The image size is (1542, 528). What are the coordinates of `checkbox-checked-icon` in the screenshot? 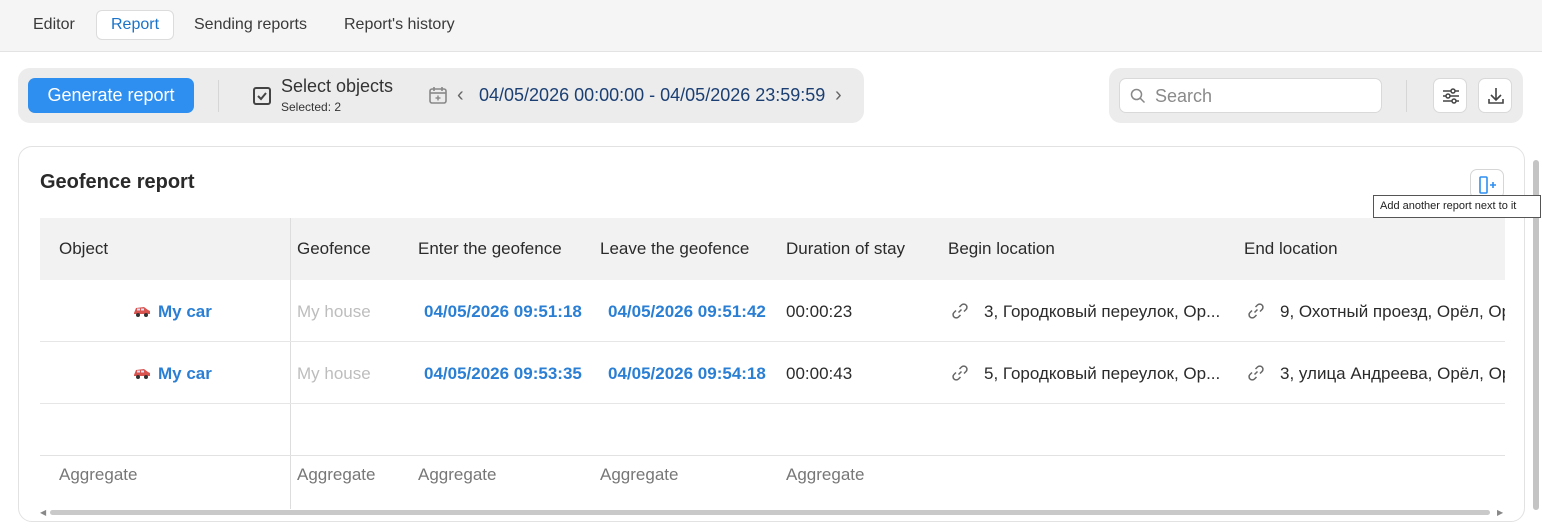 It's located at (262, 96).